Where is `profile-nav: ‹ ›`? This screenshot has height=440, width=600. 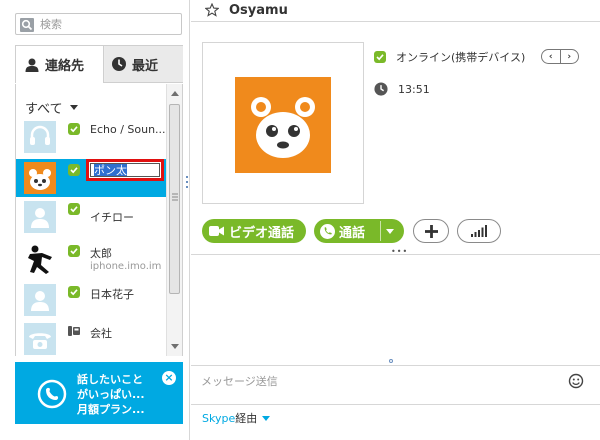
profile-nav: ‹ › is located at coordinates (560, 56).